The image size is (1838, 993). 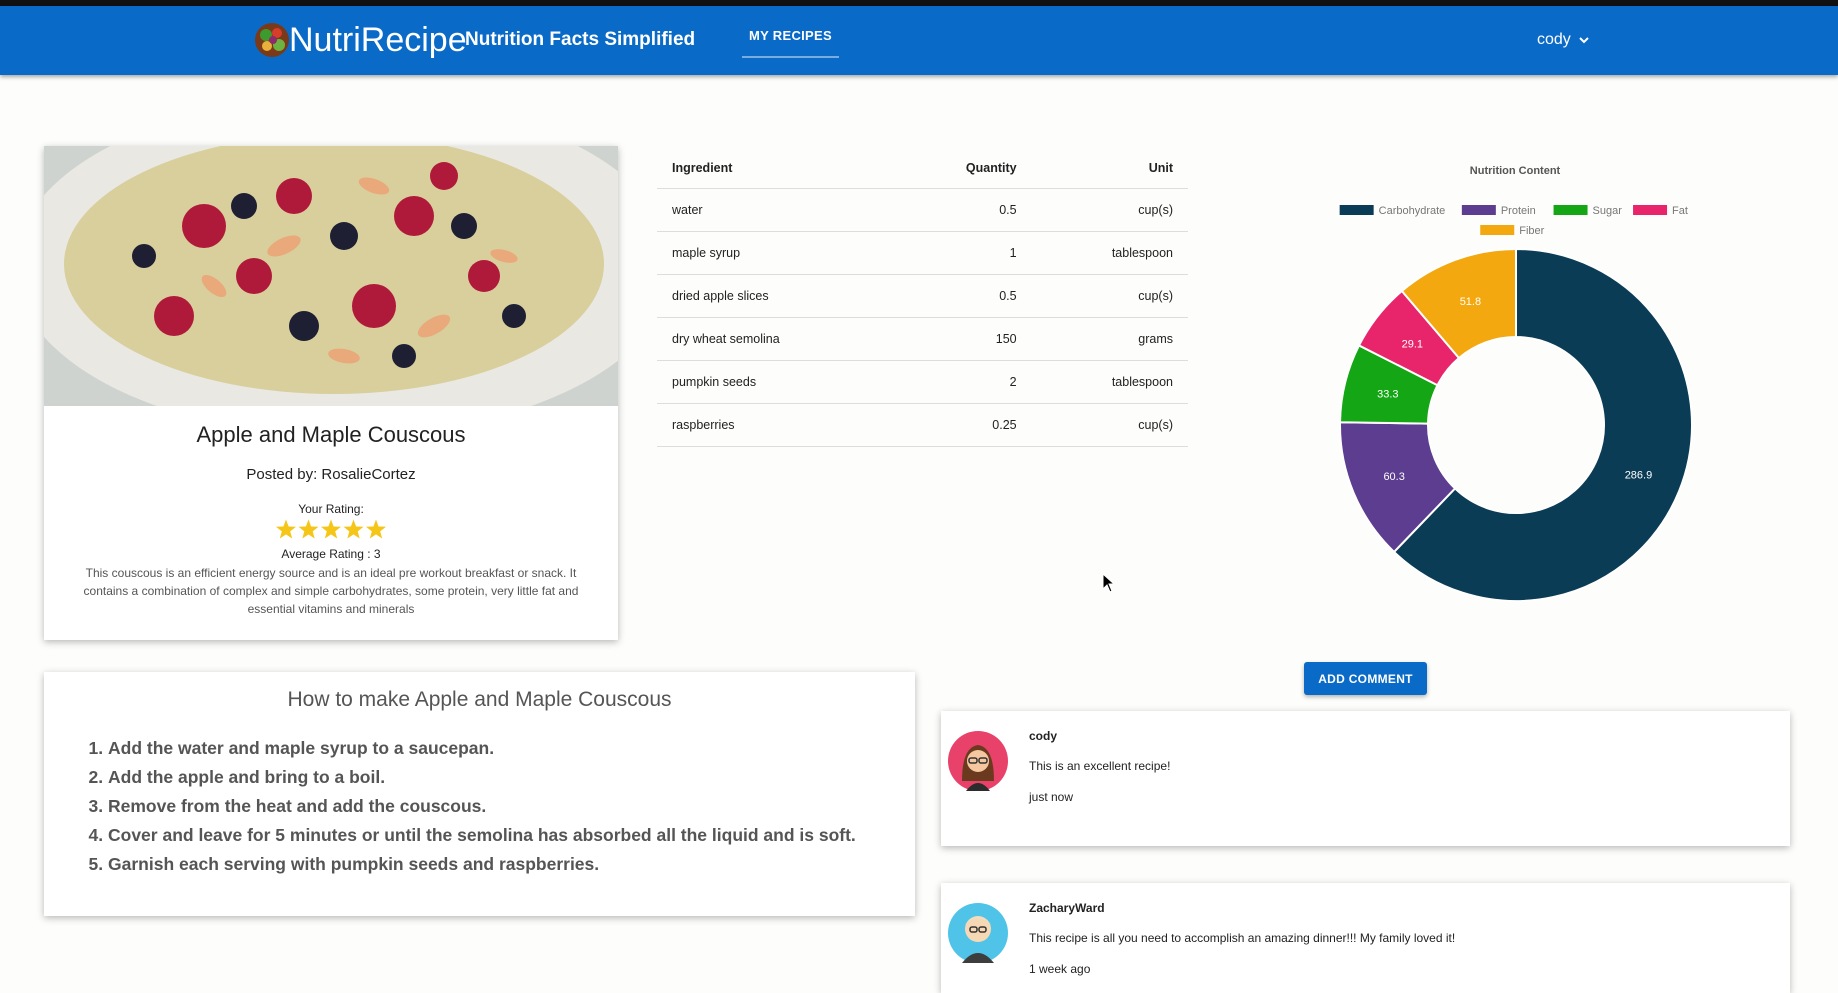 What do you see at coordinates (580, 39) in the screenshot?
I see `tagline: Nutrition Facts Simplified` at bounding box center [580, 39].